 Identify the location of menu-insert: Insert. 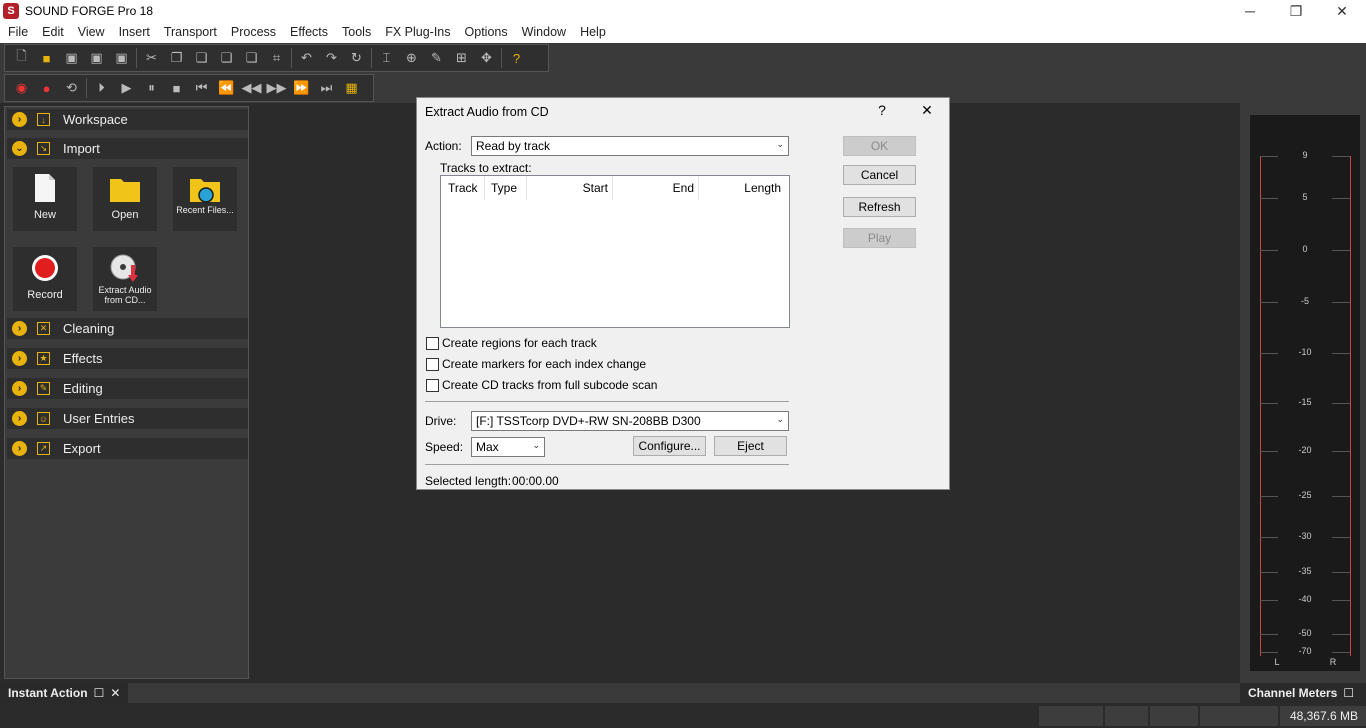
(134, 32).